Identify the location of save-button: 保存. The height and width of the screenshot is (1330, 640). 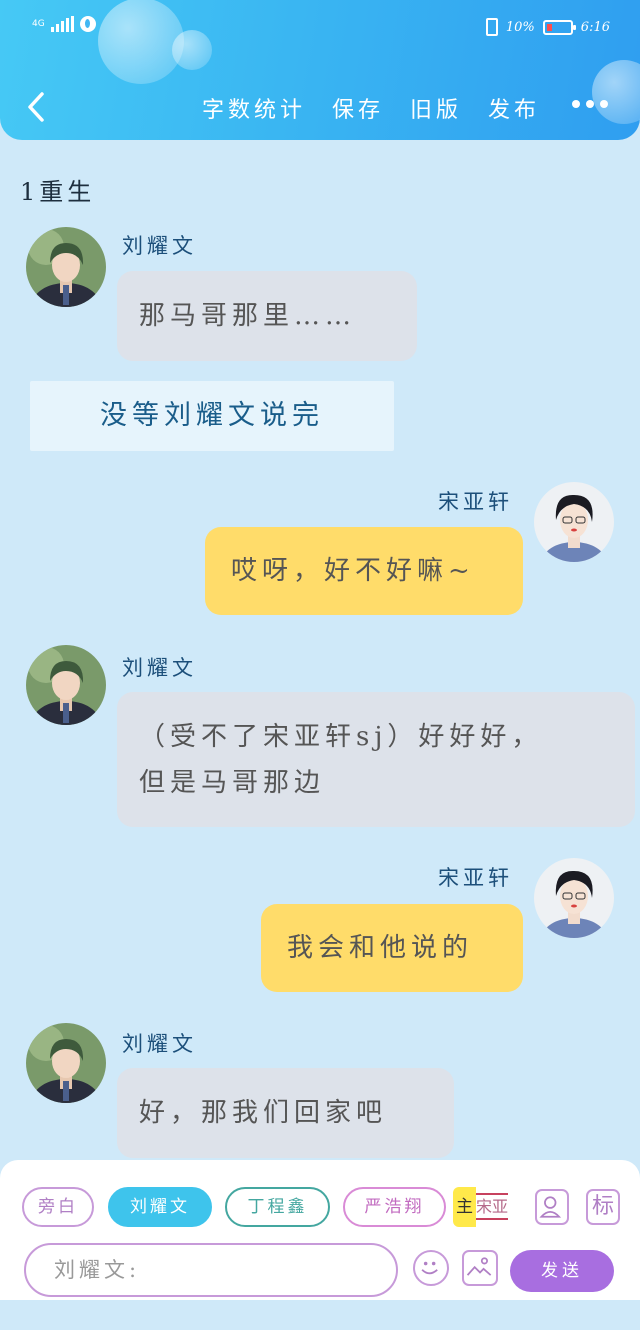
(358, 108).